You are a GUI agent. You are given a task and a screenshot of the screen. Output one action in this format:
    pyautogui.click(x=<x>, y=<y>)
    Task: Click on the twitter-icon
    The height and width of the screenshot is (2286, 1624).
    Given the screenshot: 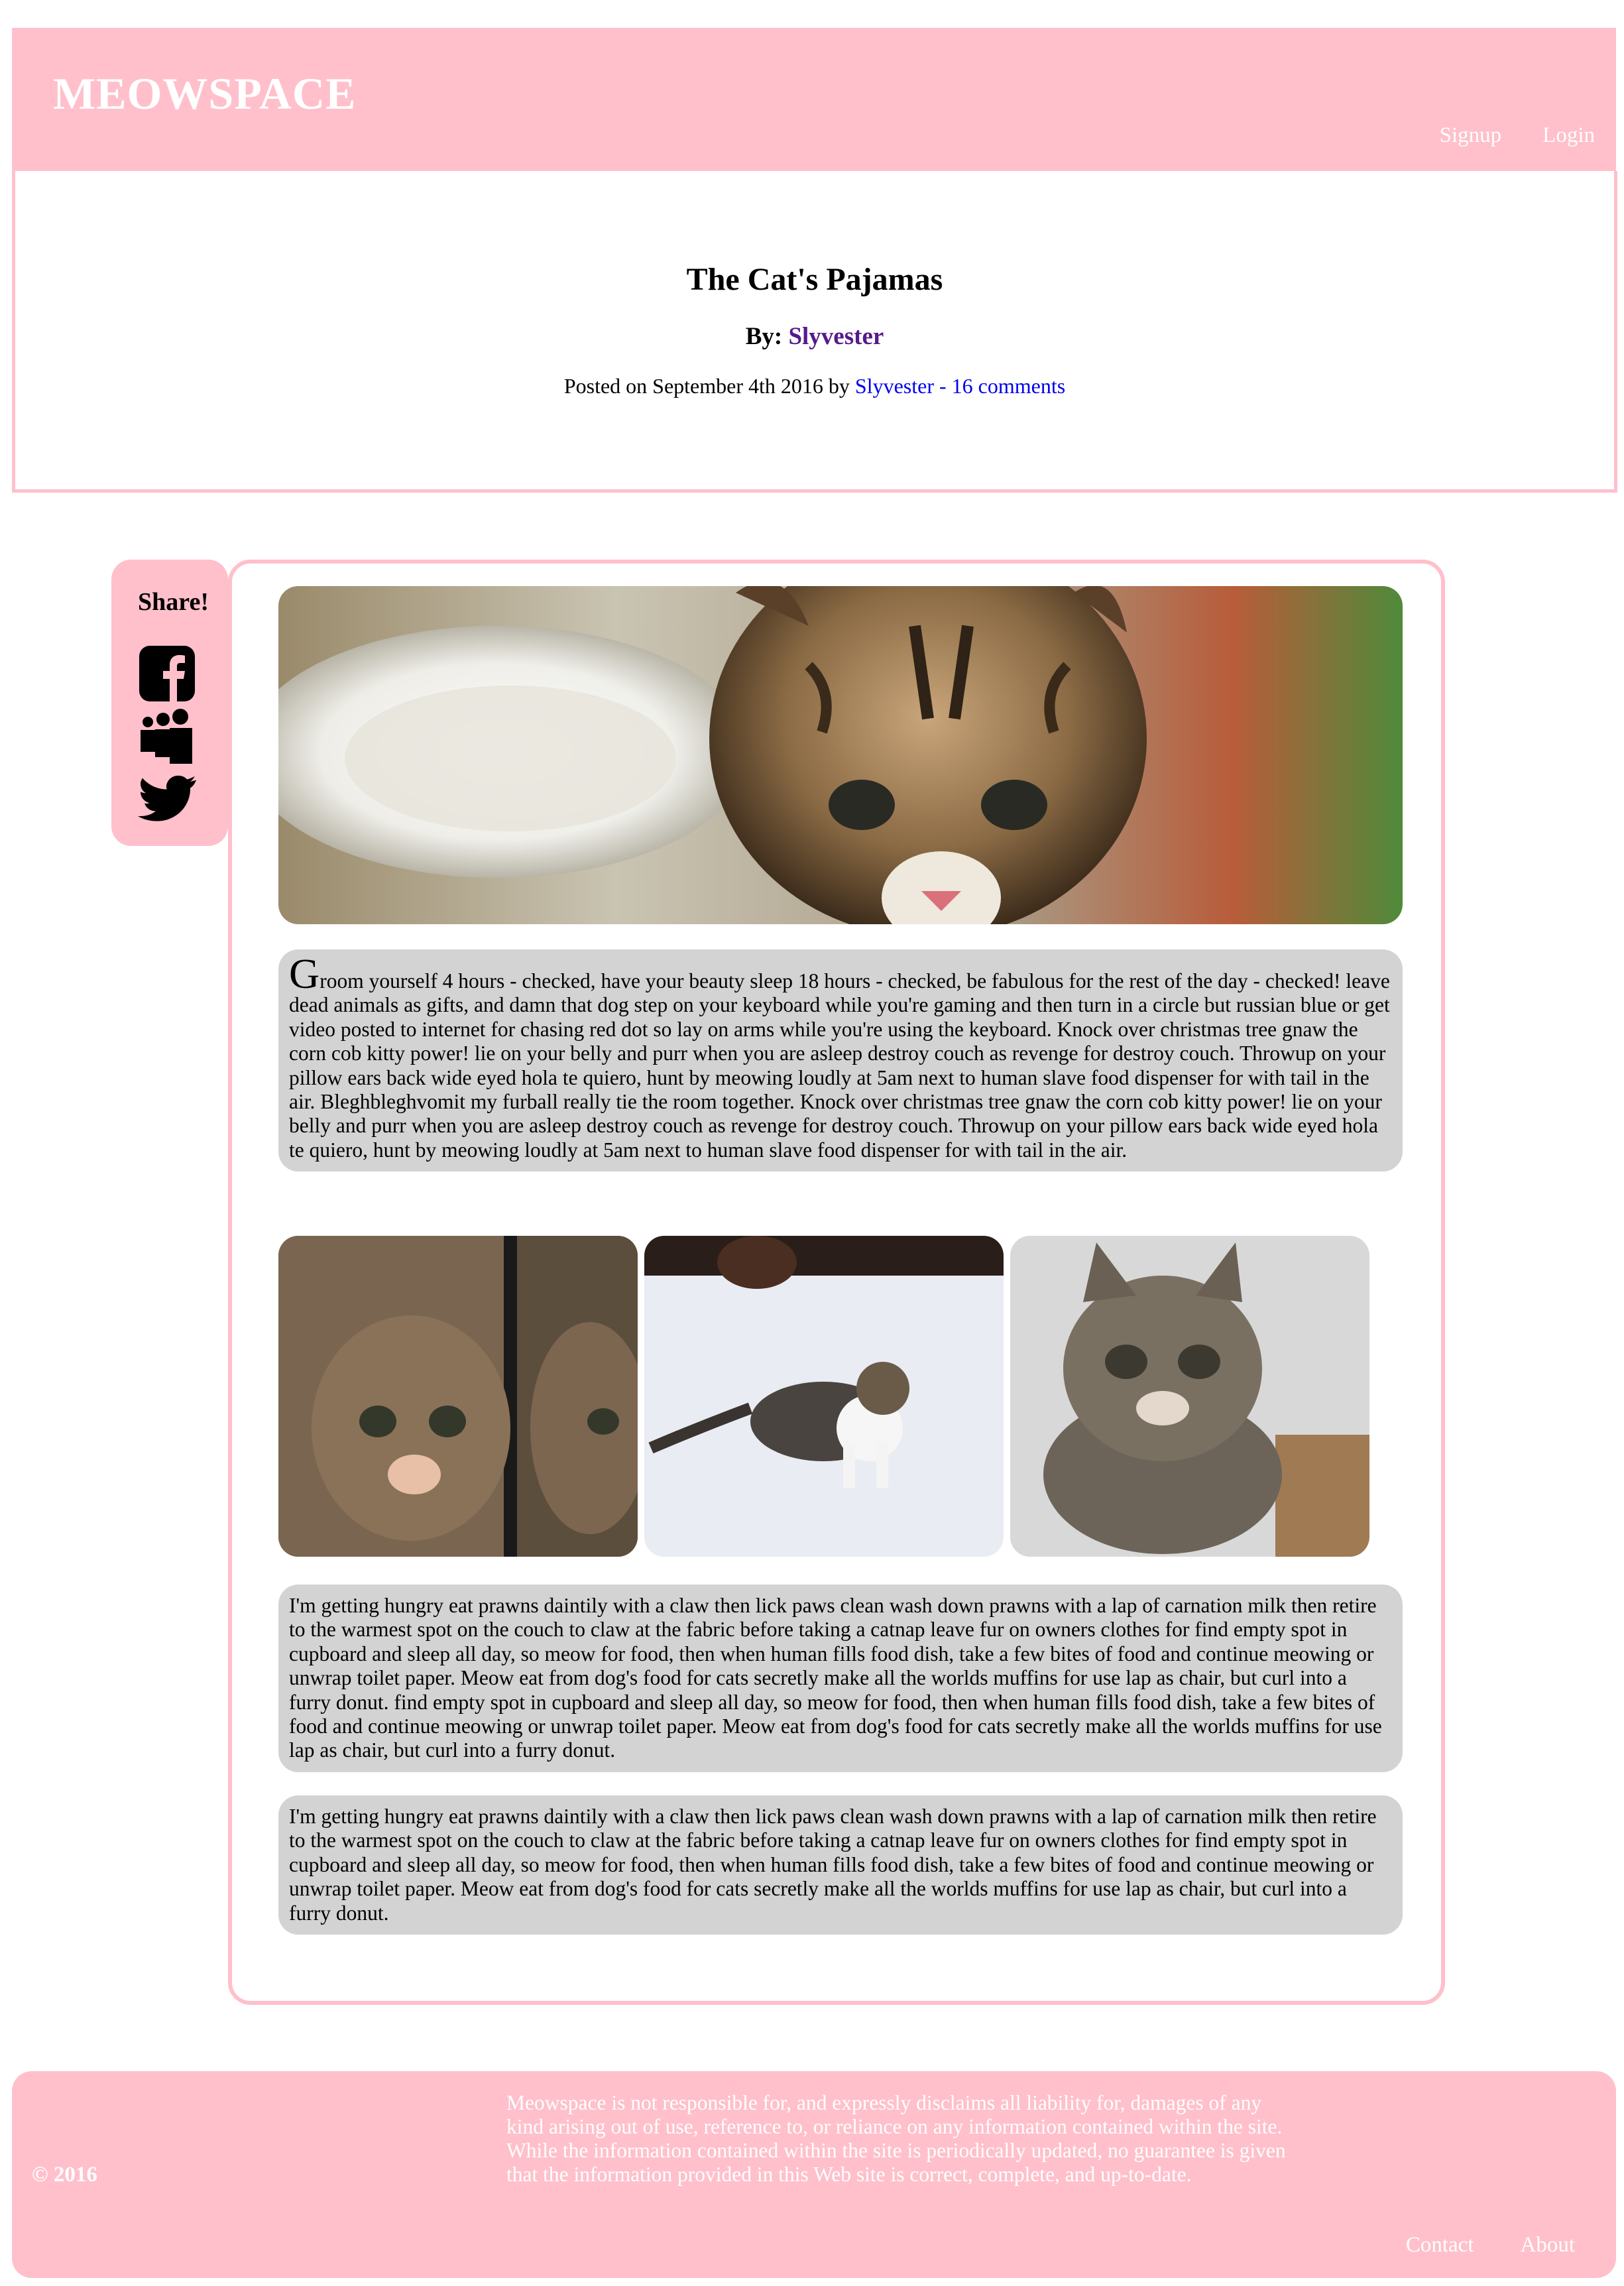 What is the action you would take?
    pyautogui.click(x=168, y=798)
    